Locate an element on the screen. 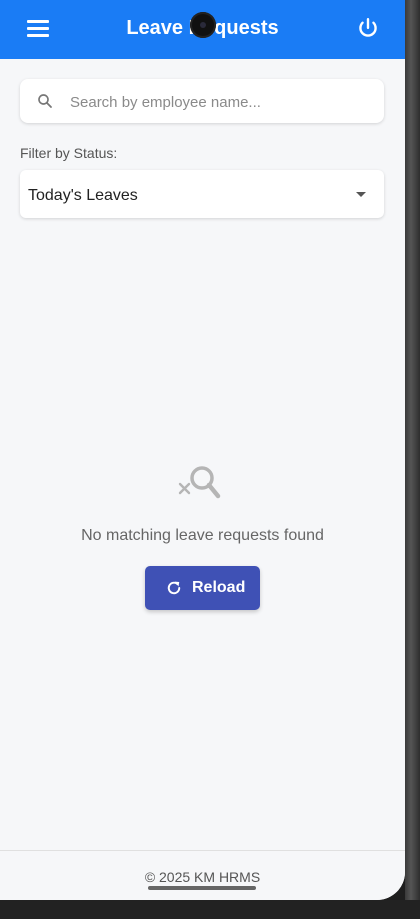 This screenshot has height=919, width=420. status-filter-dropdown: Today's Leaves is located at coordinates (202, 194).